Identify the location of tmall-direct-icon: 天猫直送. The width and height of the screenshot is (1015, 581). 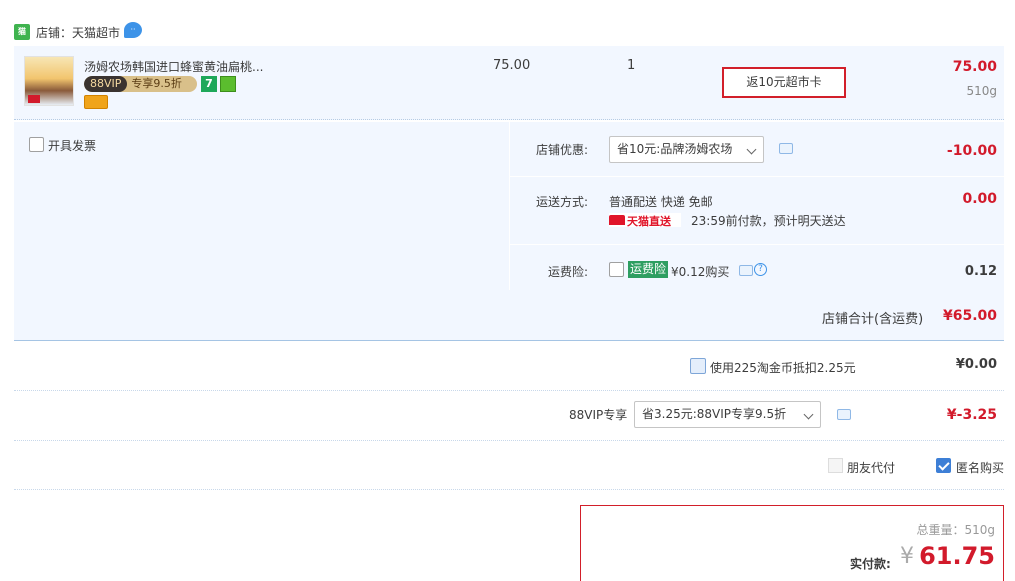
(645, 220).